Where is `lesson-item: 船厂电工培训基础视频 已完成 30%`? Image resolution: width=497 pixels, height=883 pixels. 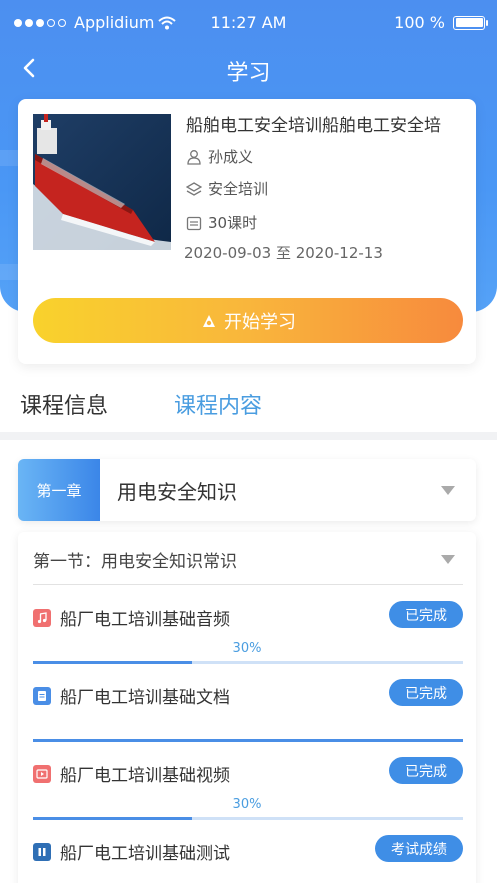 lesson-item: 船厂电工培训基础视频 已完成 30% is located at coordinates (247, 794).